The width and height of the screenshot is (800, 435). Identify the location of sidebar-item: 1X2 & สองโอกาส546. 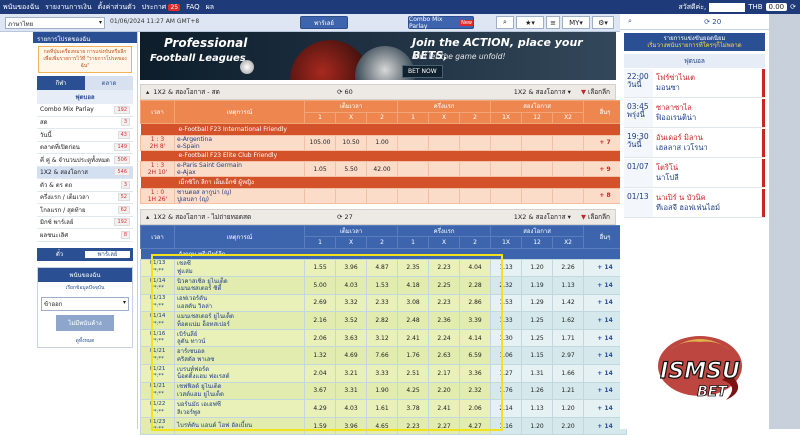
(85, 173).